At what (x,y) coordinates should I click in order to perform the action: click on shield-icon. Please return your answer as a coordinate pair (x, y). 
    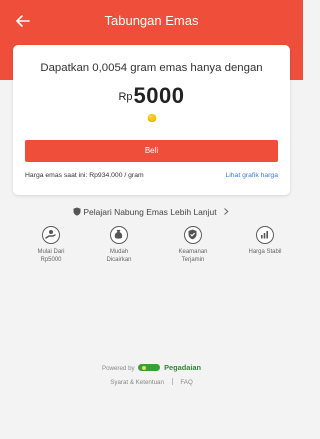
    Looking at the image, I should click on (77, 211).